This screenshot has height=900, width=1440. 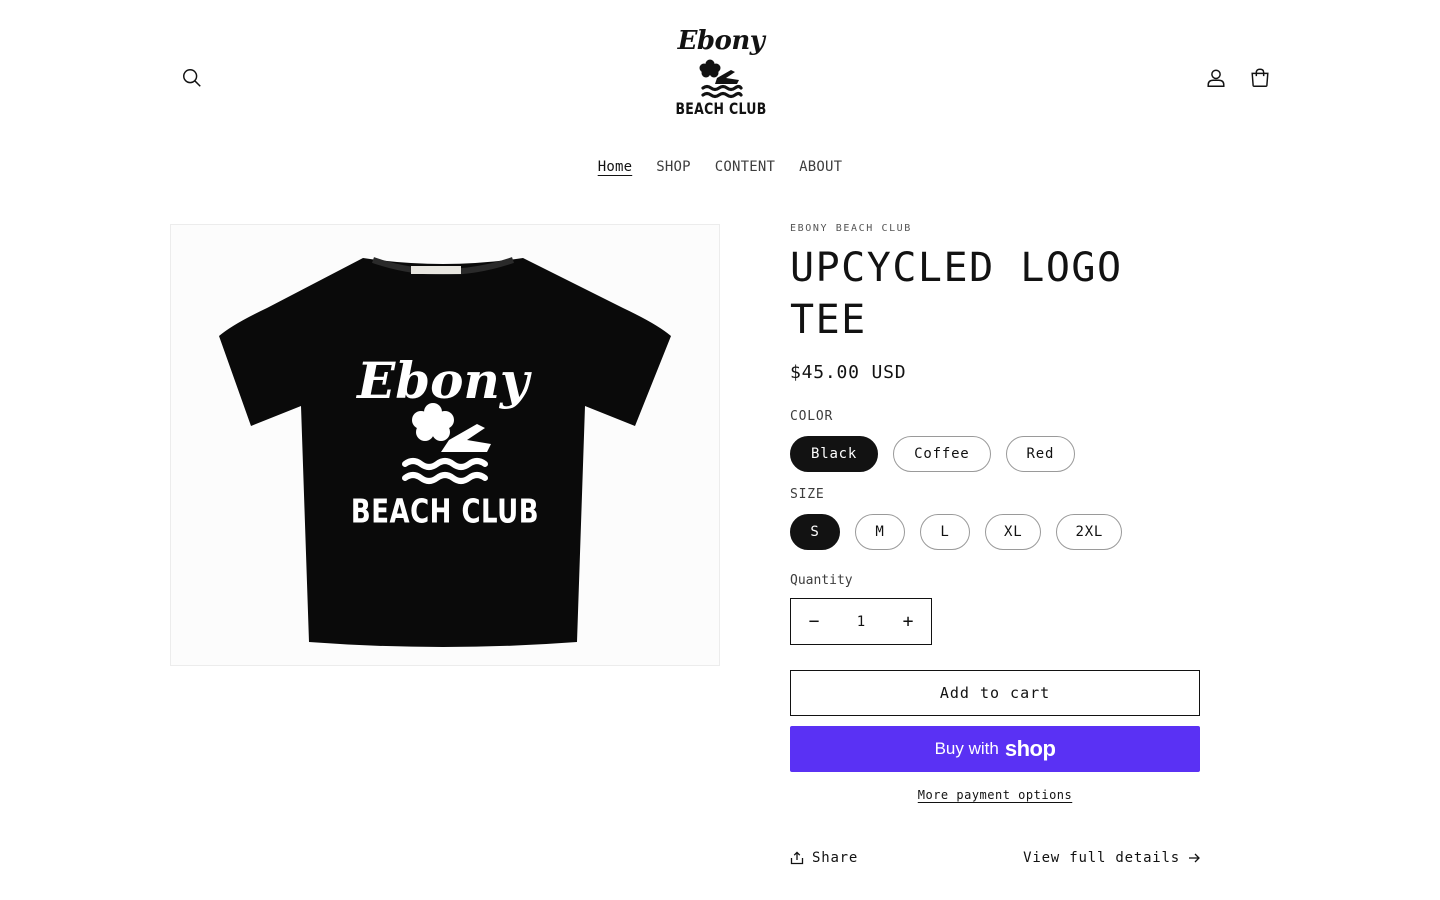 I want to click on swimmer-logo-icon, so click(x=721, y=79).